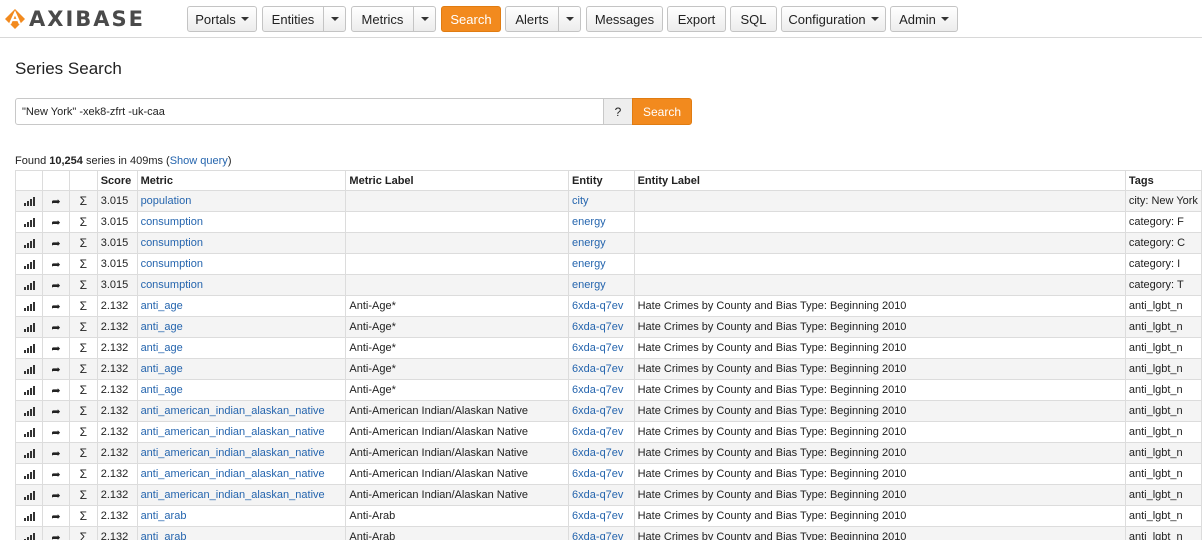  Describe the element at coordinates (471, 19) in the screenshot. I see `nav-search-button: Search` at that location.